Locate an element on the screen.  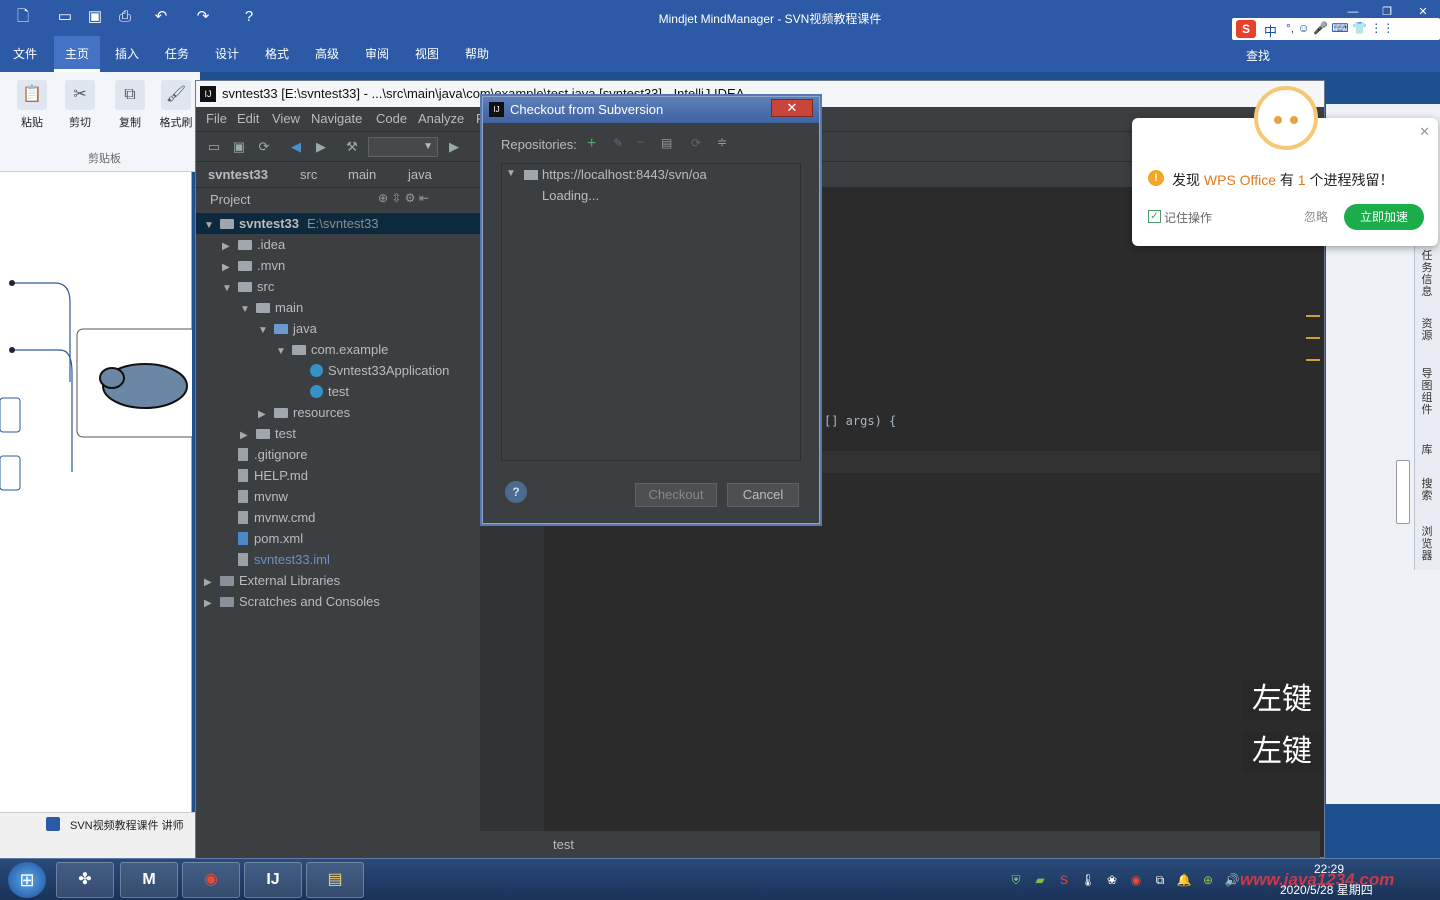
idea-menu-navigate: Navigate is located at coordinates (336, 118).